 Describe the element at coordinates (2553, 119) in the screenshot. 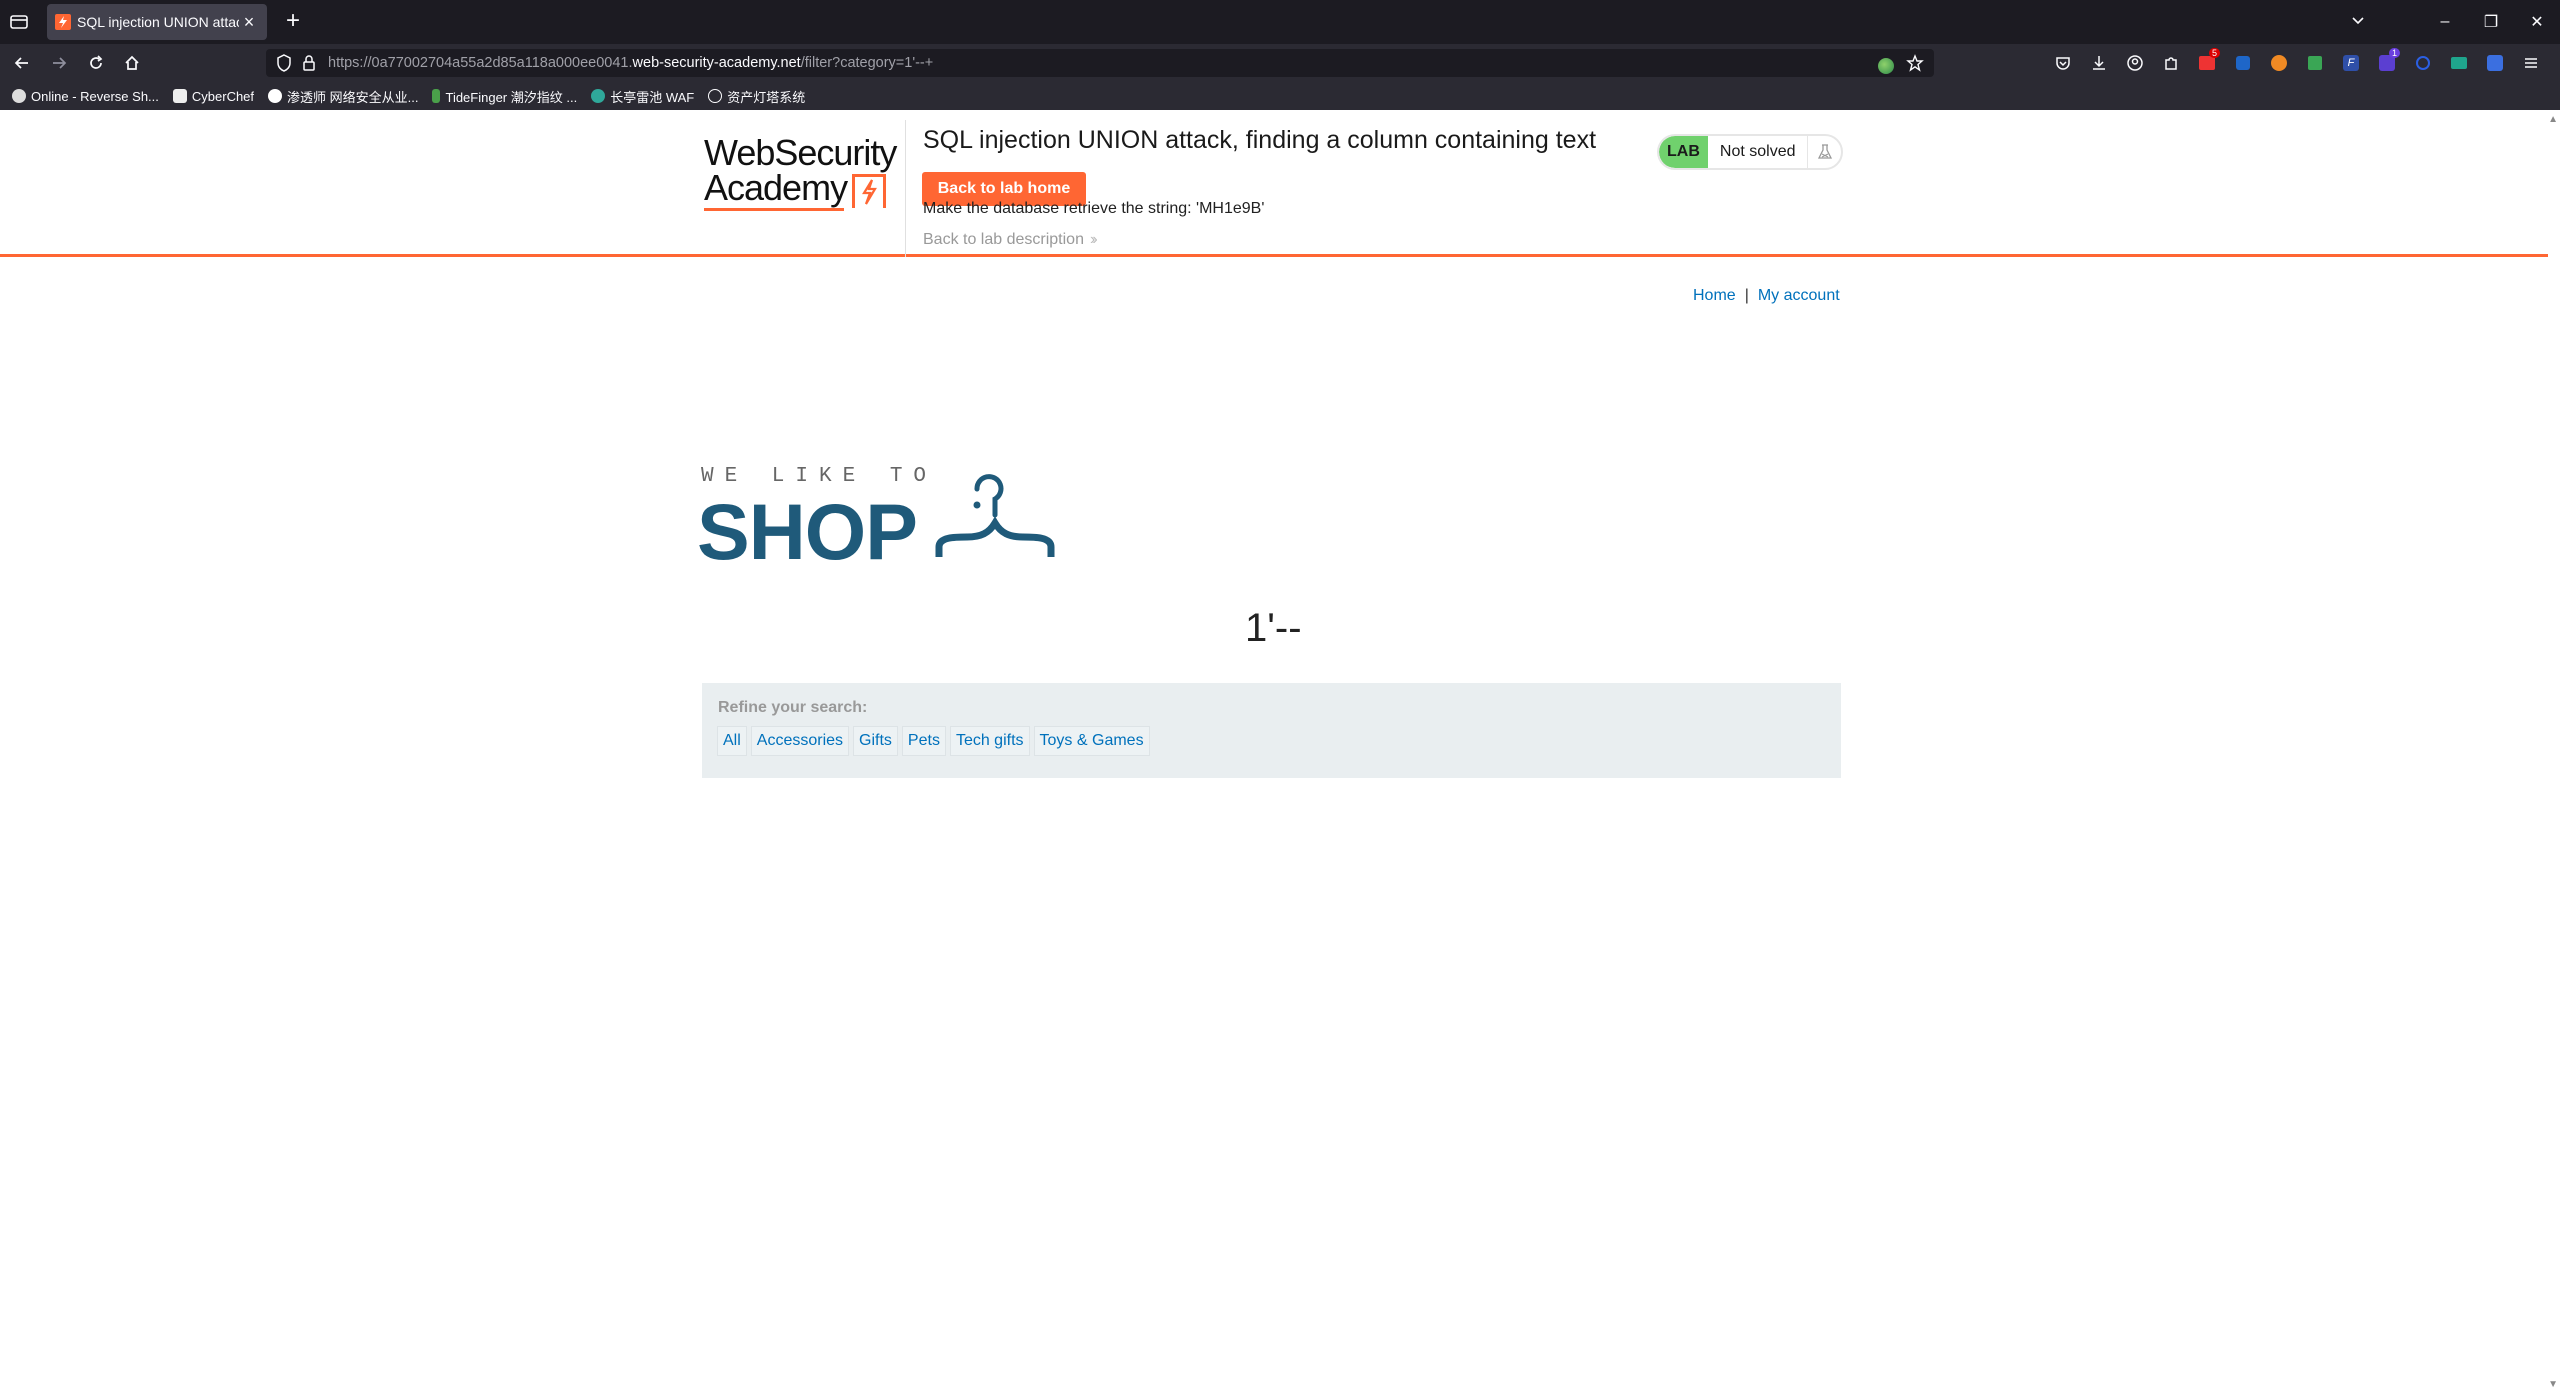

I see `scroll-up-arrow-icon: ▲` at that location.